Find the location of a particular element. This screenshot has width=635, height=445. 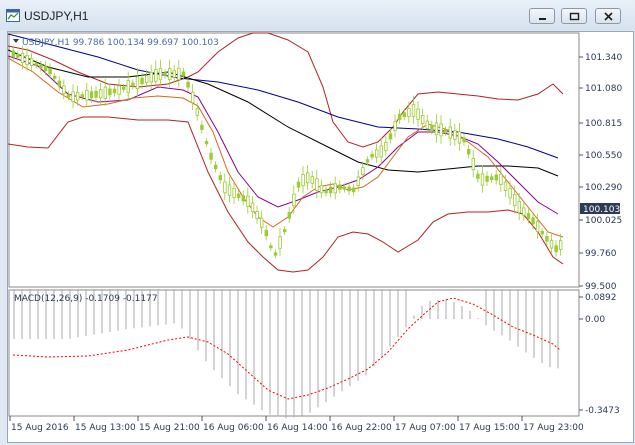

minimize-button is located at coordinates (542, 16).